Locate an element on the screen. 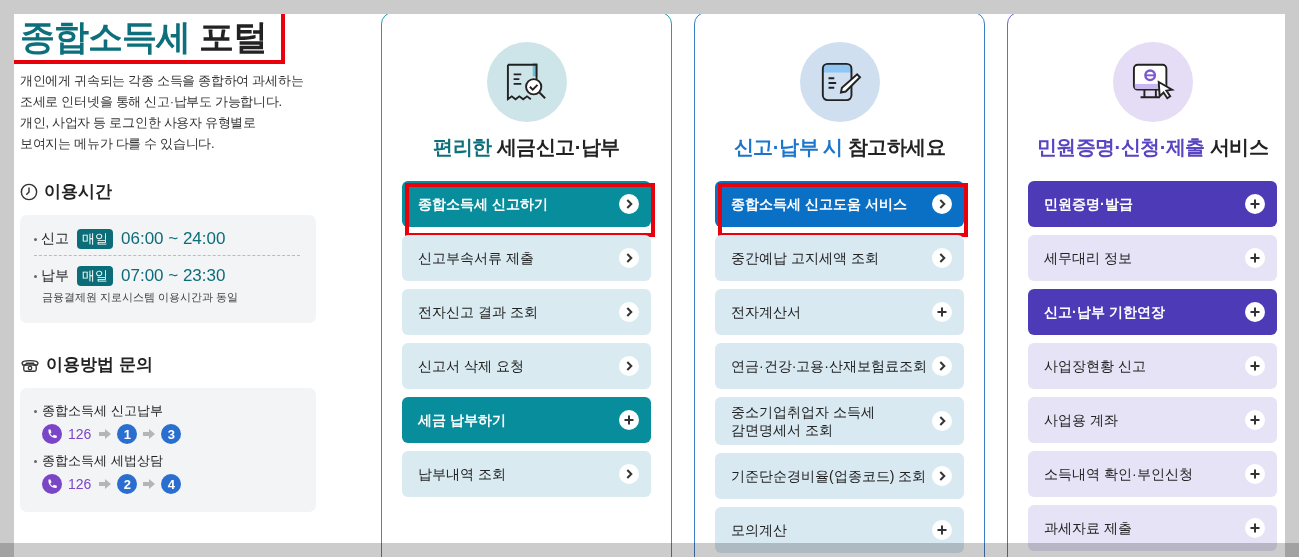 The width and height of the screenshot is (1299, 557). menu-item: 세금 납부하기 is located at coordinates (526, 420).